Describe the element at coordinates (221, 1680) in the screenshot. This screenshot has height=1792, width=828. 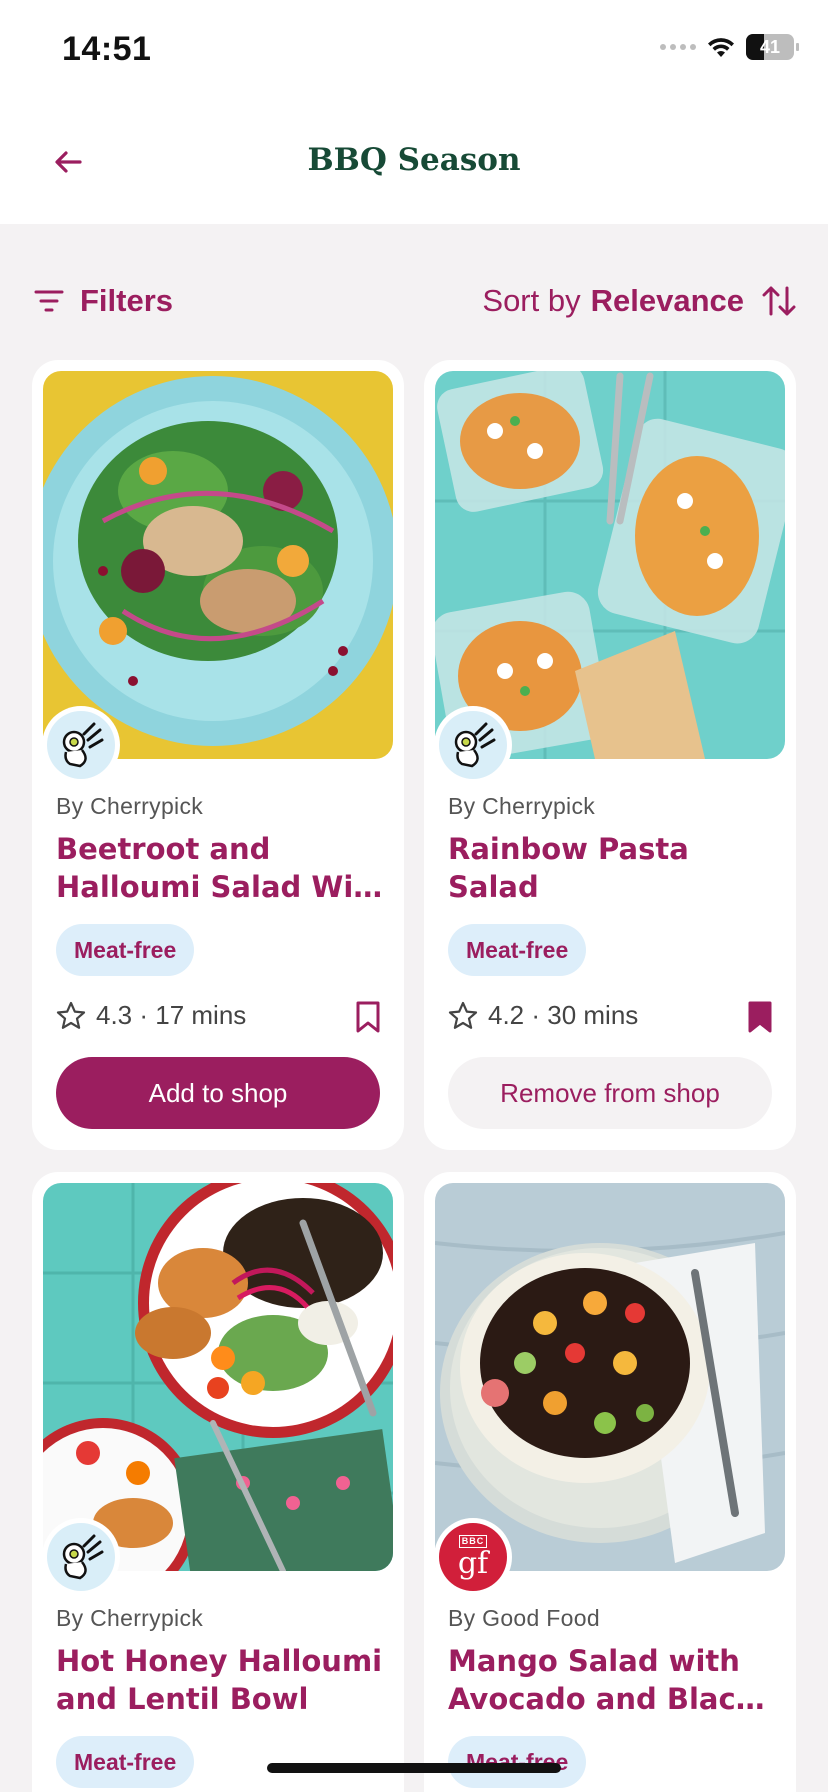
I see `recipe-title: Hot Honey Halloumi and Lentil Bowl` at that location.